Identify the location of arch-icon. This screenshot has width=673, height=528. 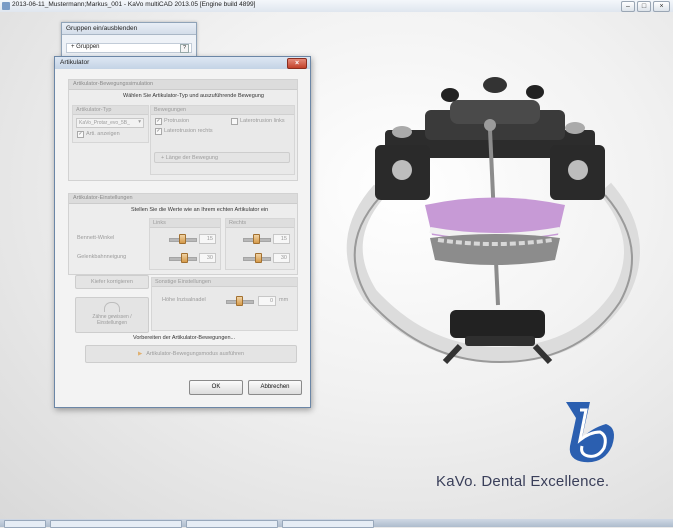
(112, 307).